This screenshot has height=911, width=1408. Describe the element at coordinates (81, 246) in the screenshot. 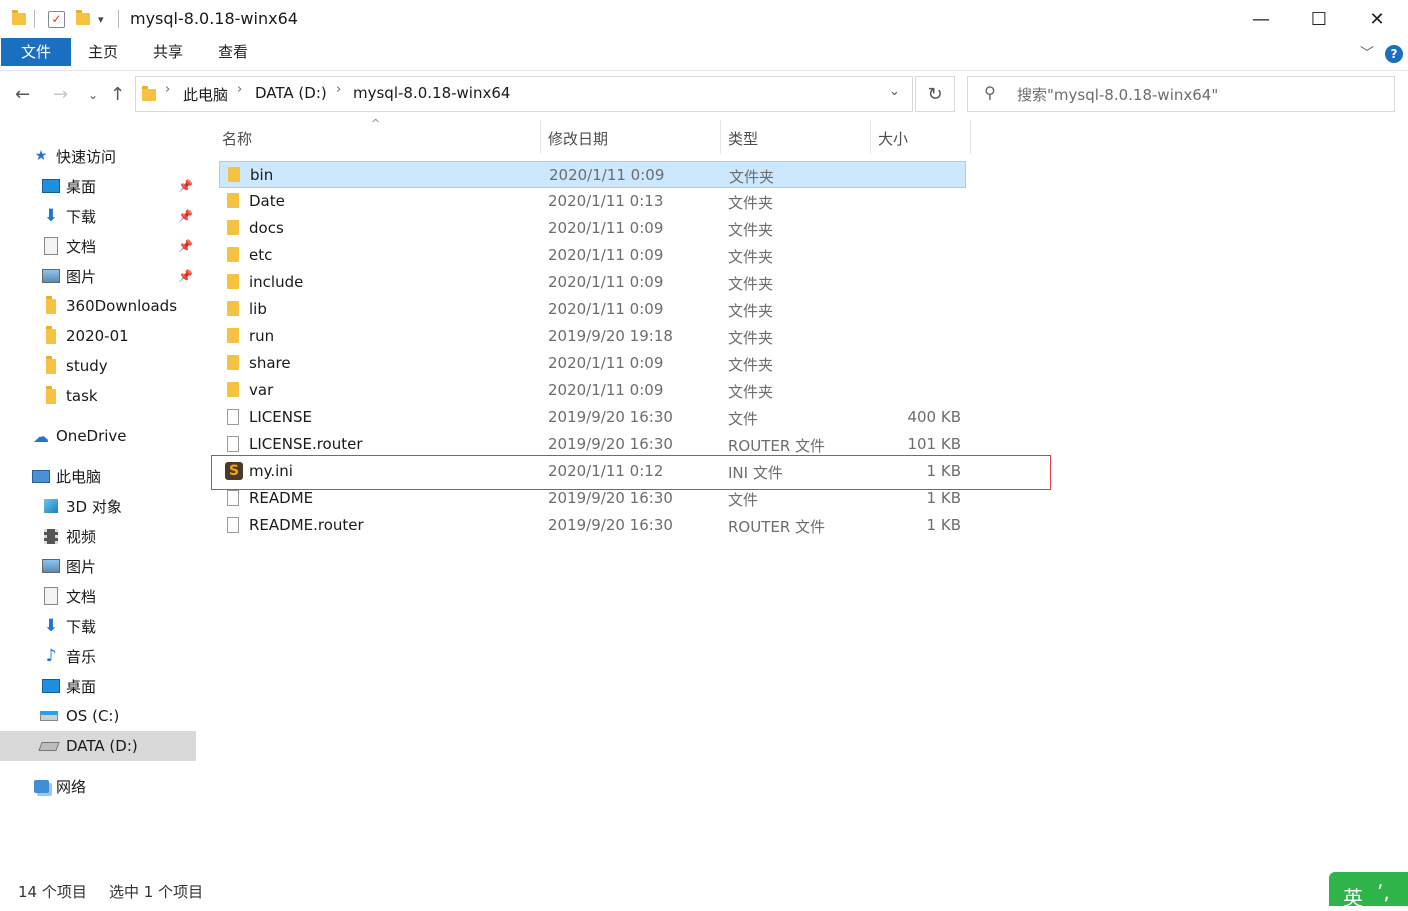

I see `sidebar-label: 文档` at that location.